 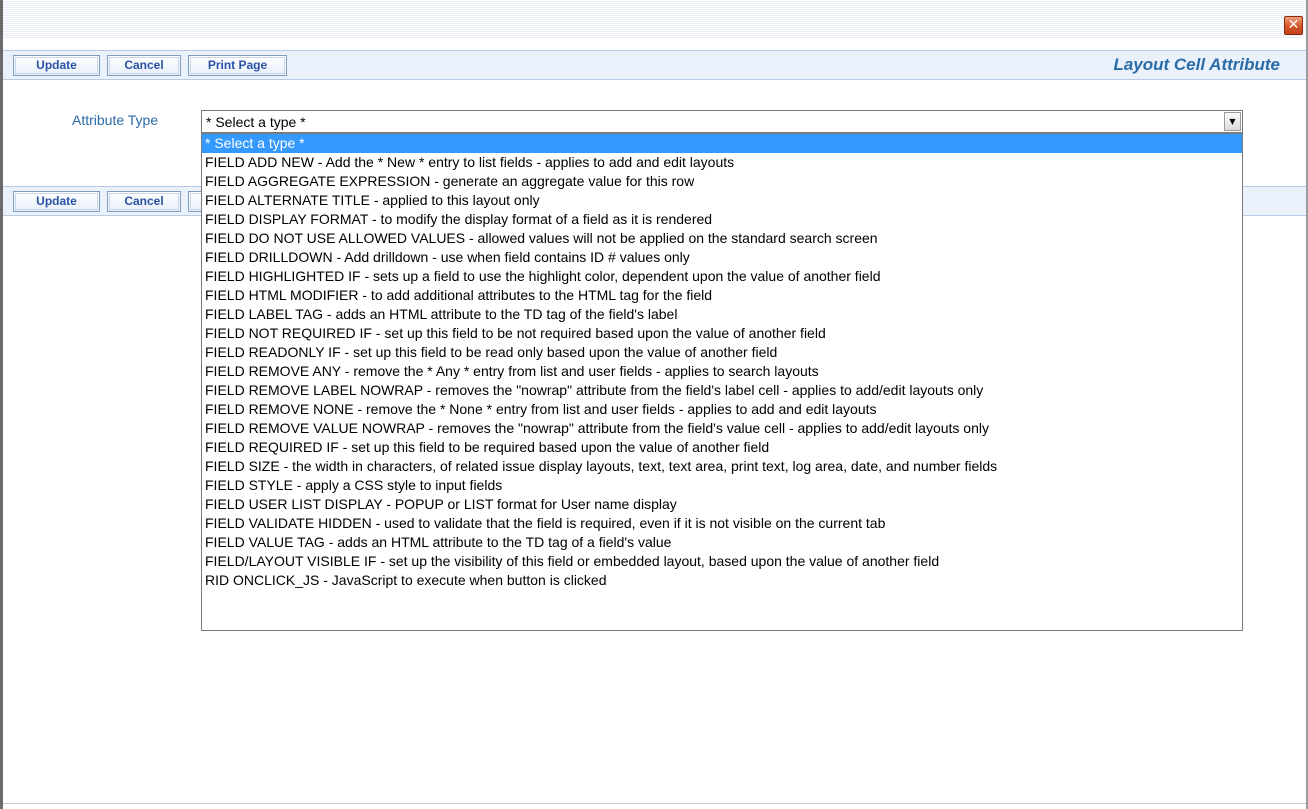 I want to click on dropdown-arrow-icon: ▼, so click(x=1232, y=121).